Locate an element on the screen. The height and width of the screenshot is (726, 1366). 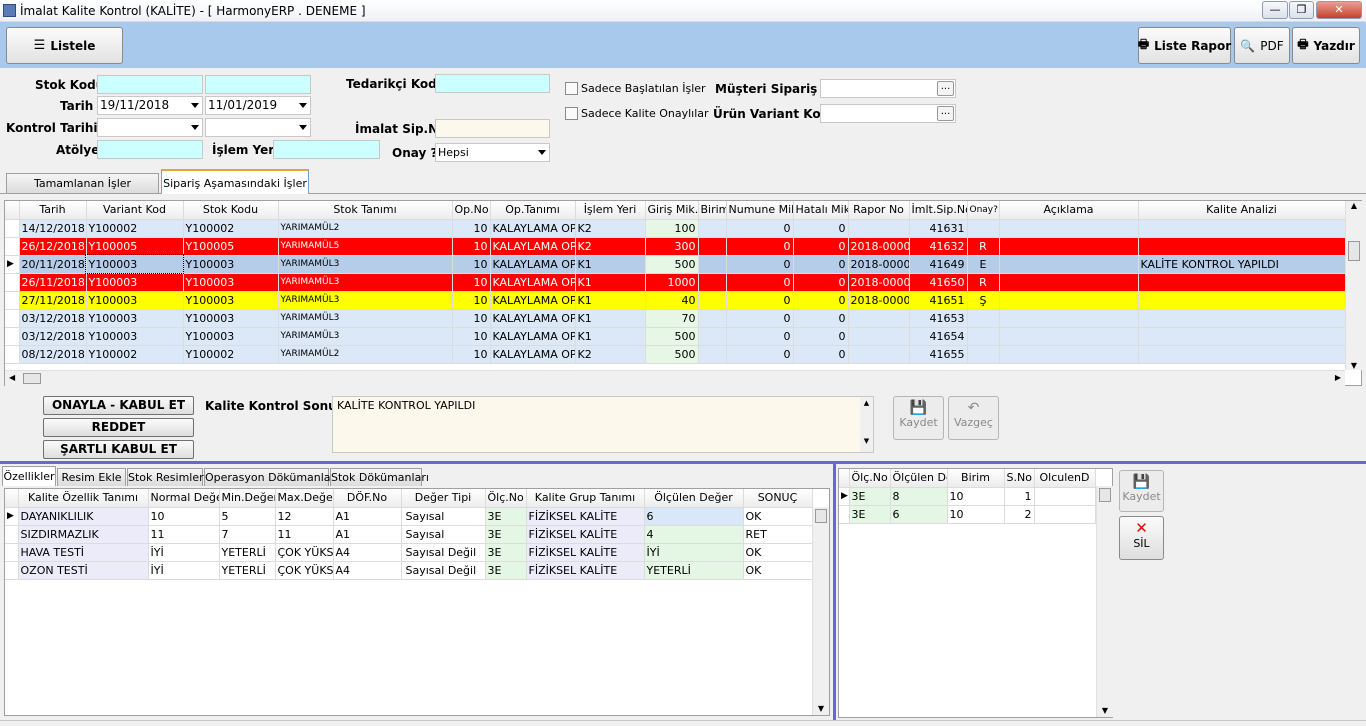
column-header: Rapor No is located at coordinates (879, 210).